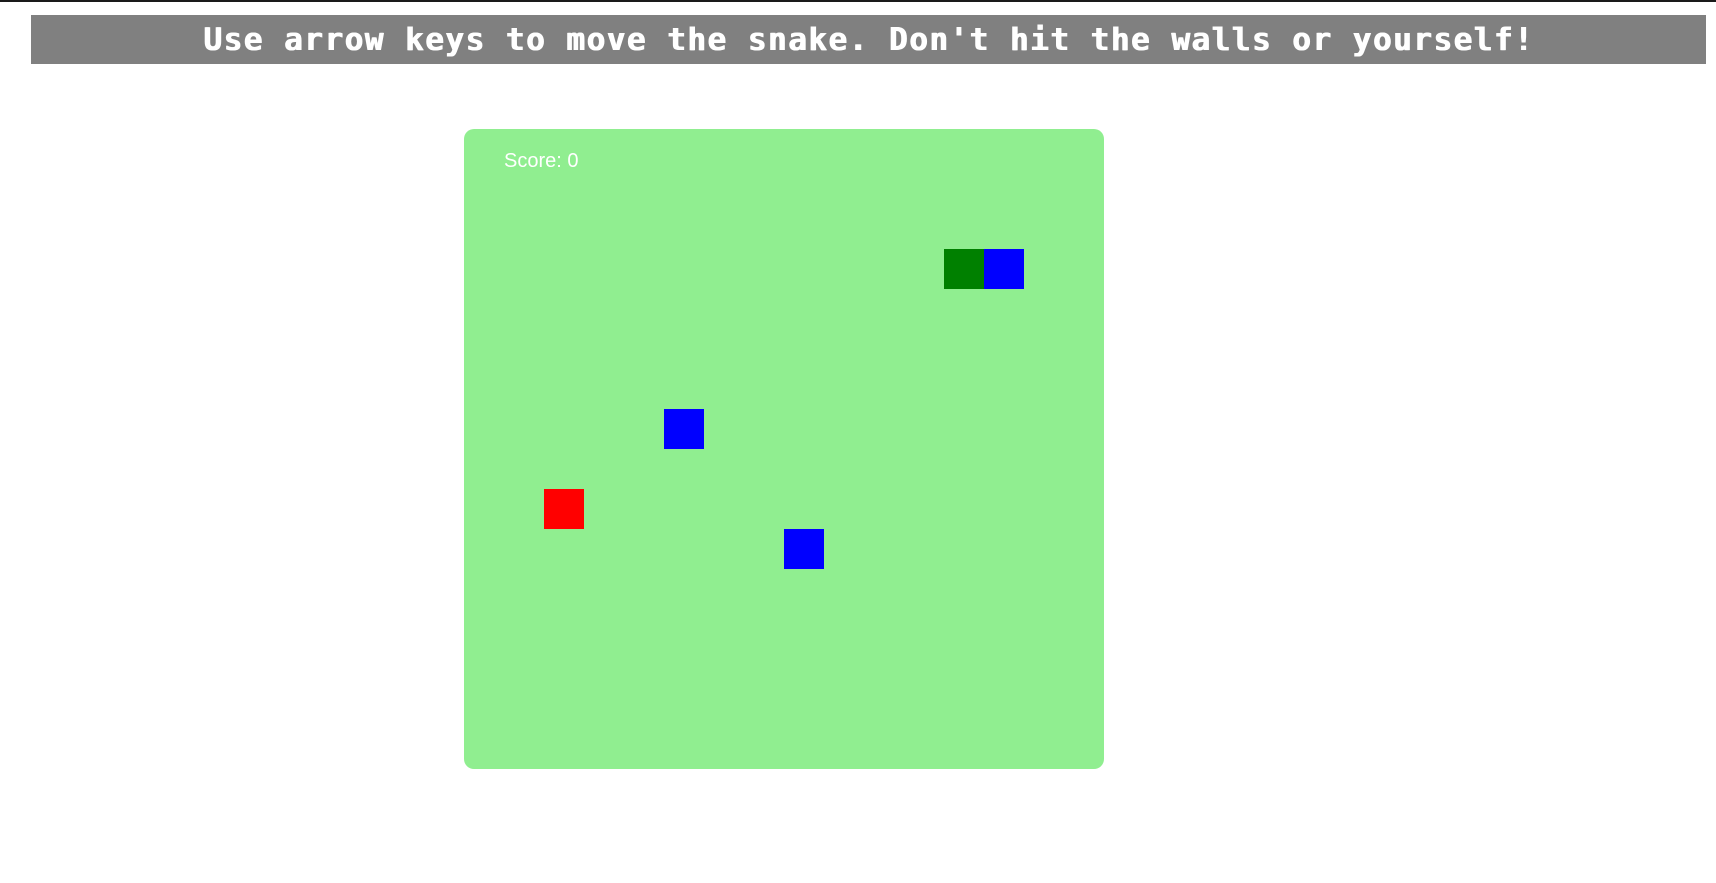 The width and height of the screenshot is (1716, 883). Describe the element at coordinates (564, 509) in the screenshot. I see `food-item` at that location.